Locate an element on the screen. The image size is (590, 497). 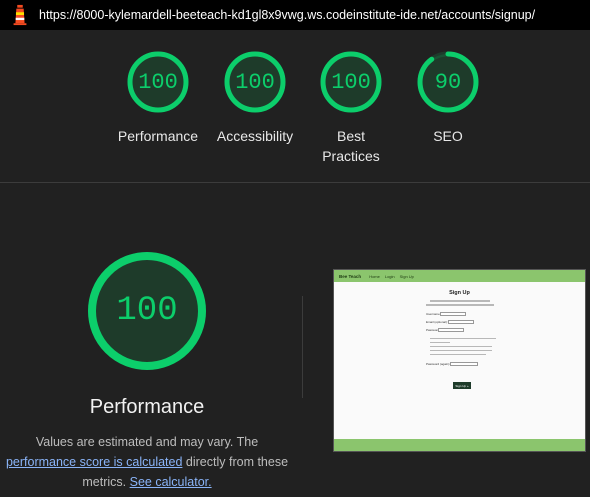
gauge-label: SEO is located at coordinates (448, 136).